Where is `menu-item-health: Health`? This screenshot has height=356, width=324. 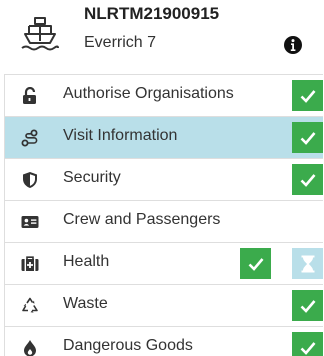
menu-item-health: Health is located at coordinates (164, 263).